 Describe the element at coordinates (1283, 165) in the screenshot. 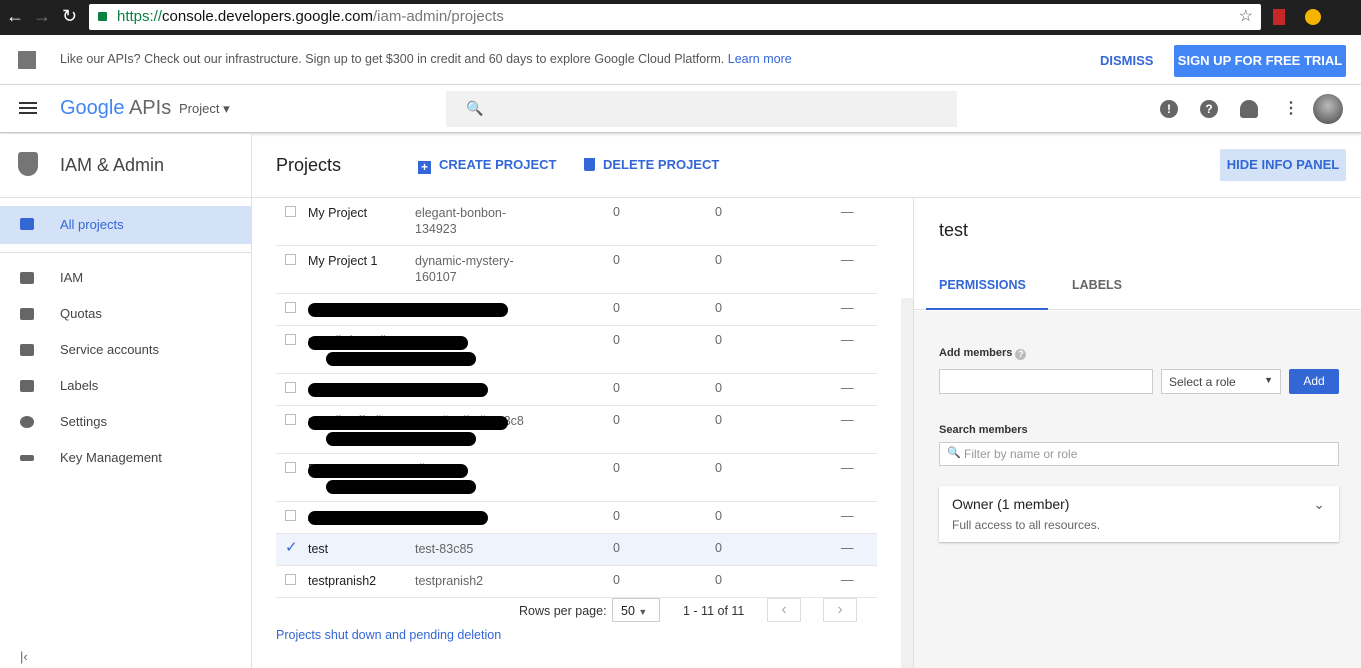

I see `hide-info-panel-button: HIDE INFO PANEL` at that location.